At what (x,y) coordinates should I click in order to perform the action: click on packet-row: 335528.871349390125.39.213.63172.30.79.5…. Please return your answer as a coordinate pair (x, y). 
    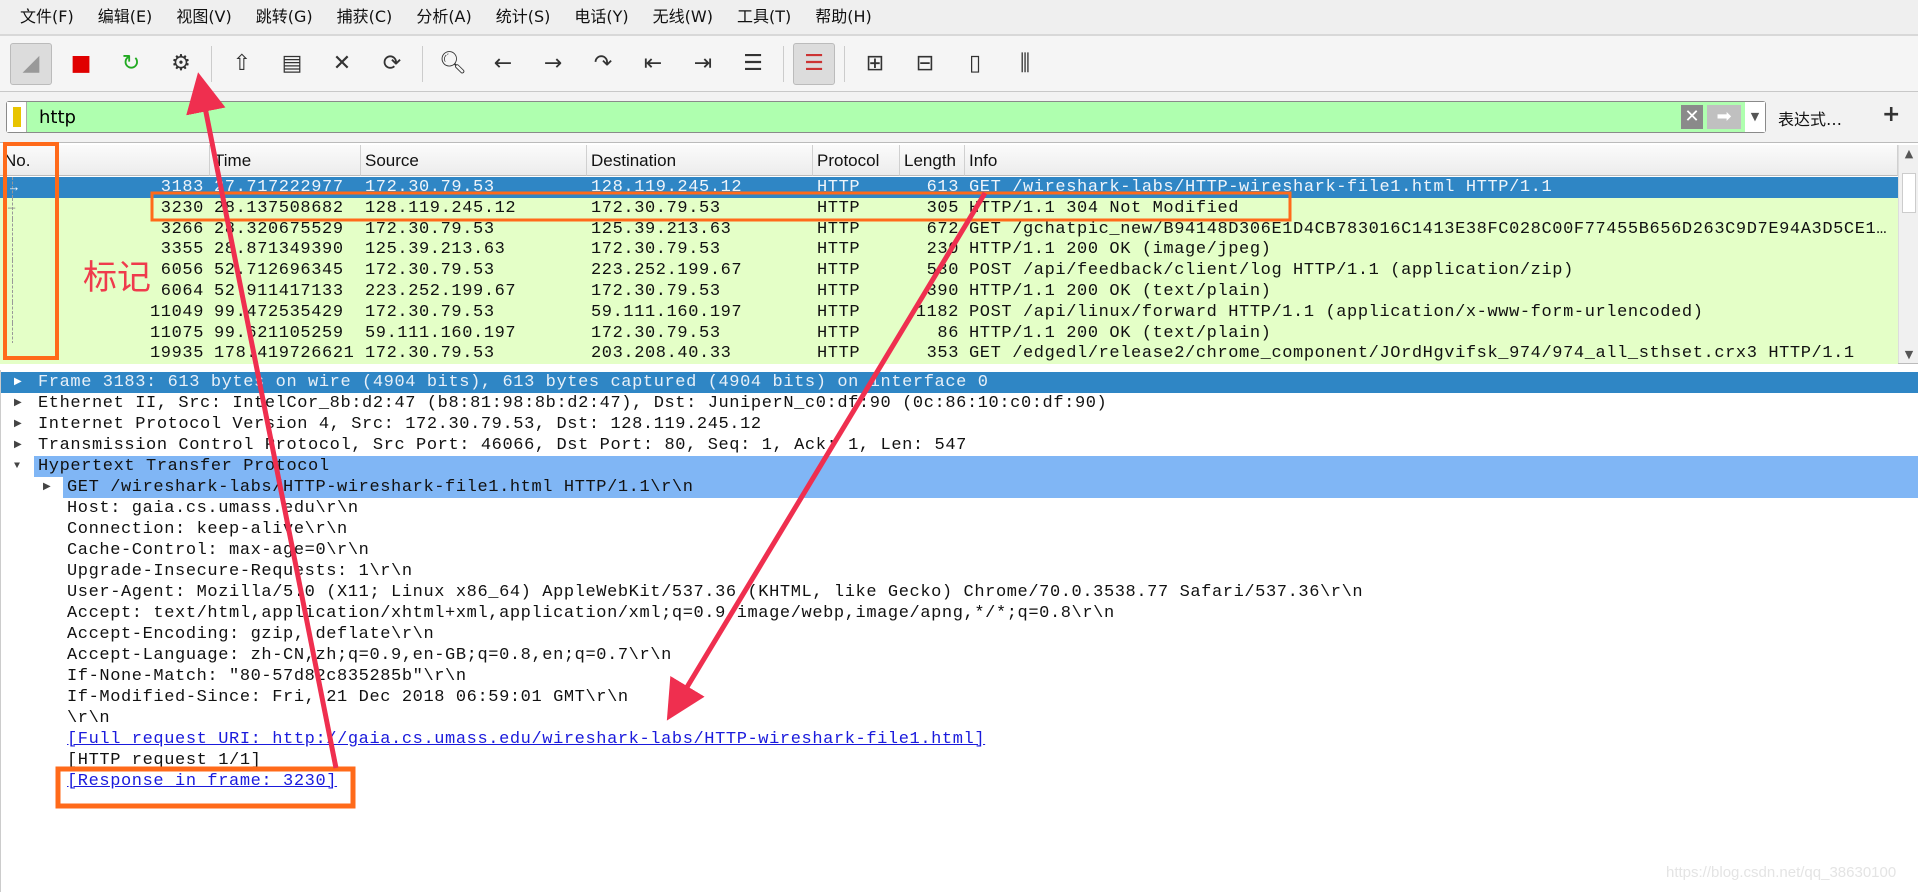
    Looking at the image, I should click on (949, 249).